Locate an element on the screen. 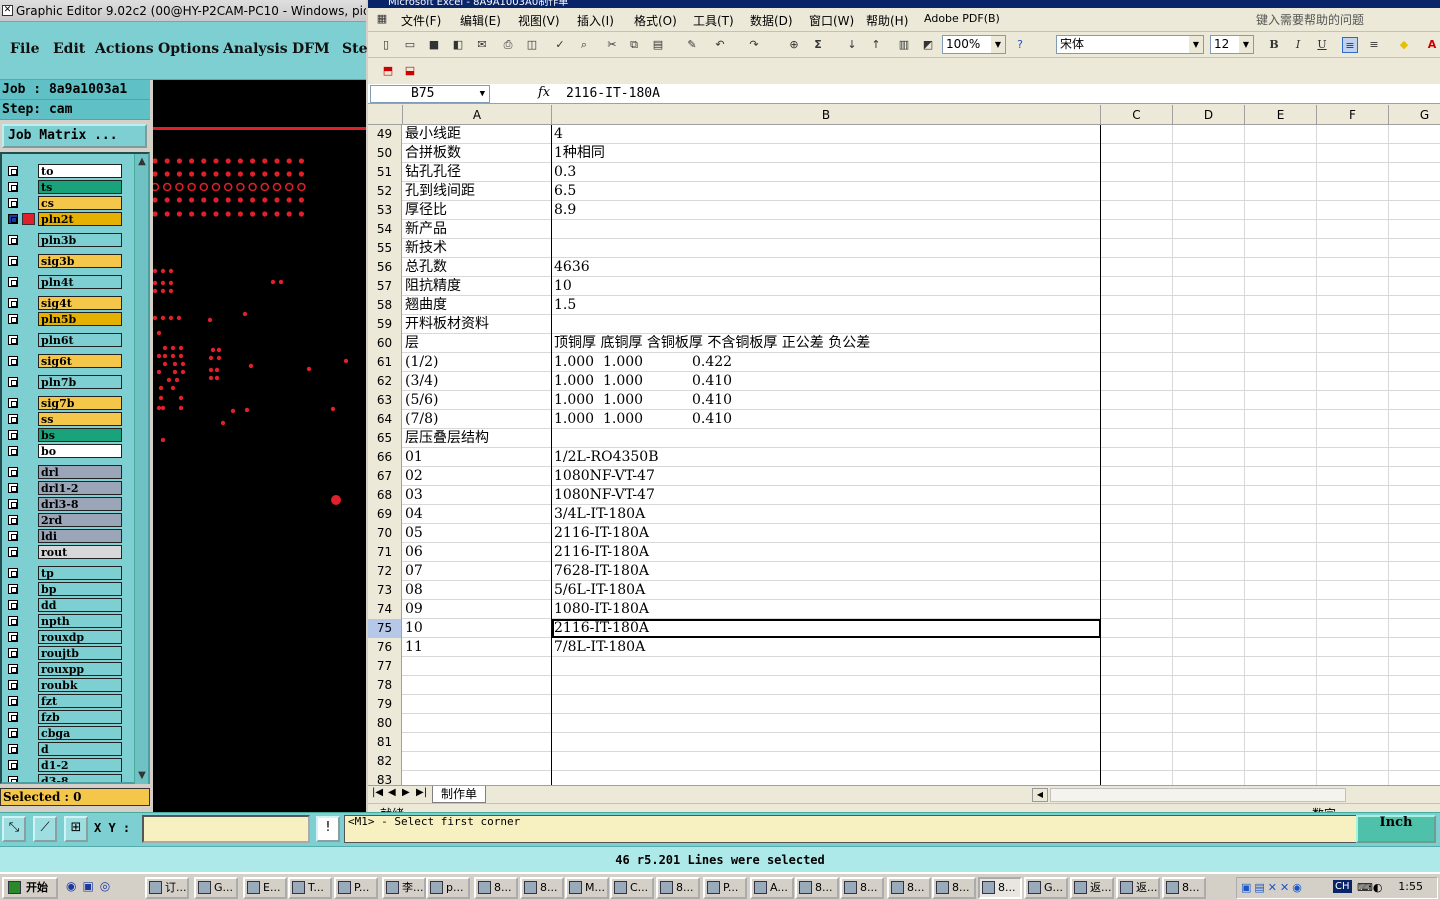 This screenshot has height=900, width=1440. layer-row: 2rd is located at coordinates (63, 520).